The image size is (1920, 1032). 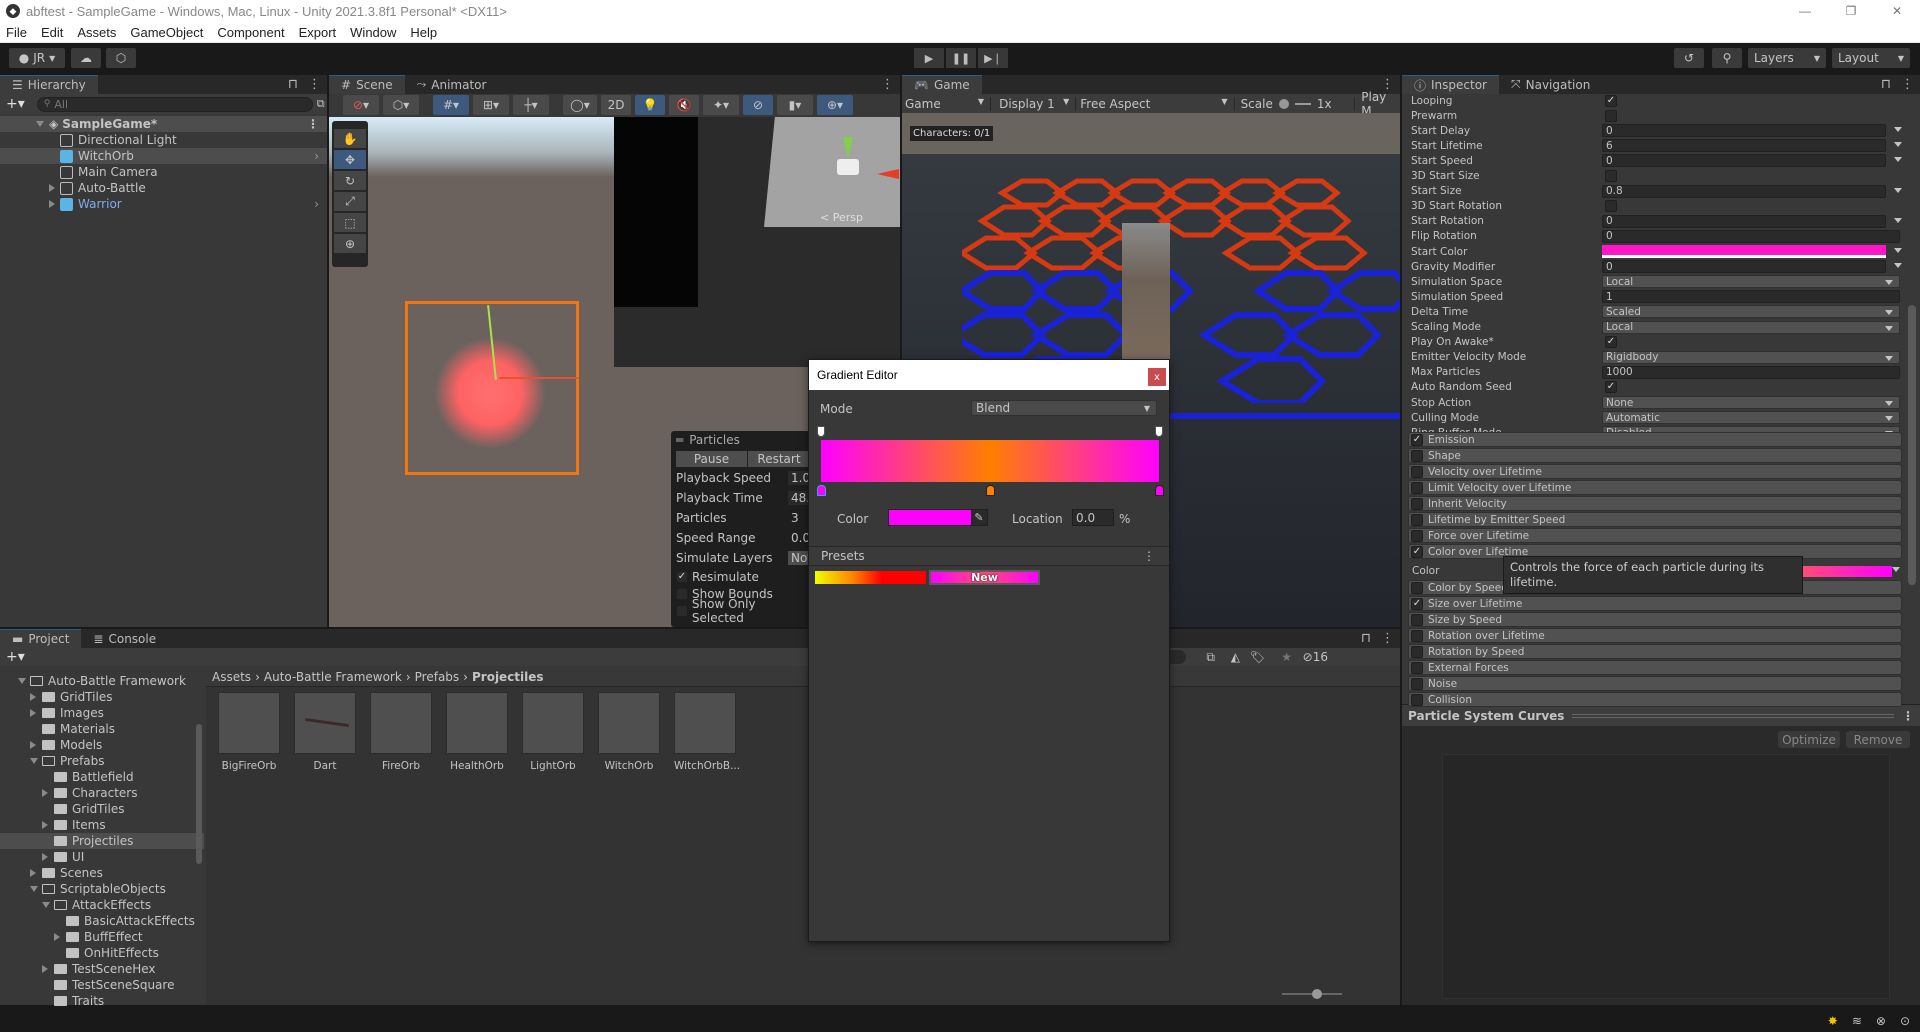 What do you see at coordinates (102, 841) in the screenshot?
I see `folder-item: Projectiles` at bounding box center [102, 841].